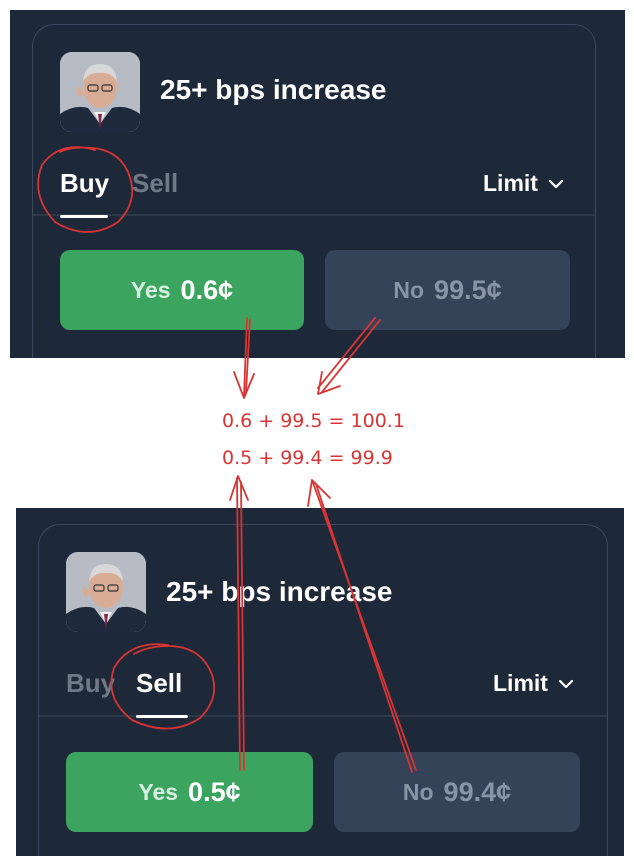  I want to click on no-outcome-button: No 99.5¢, so click(447, 290).